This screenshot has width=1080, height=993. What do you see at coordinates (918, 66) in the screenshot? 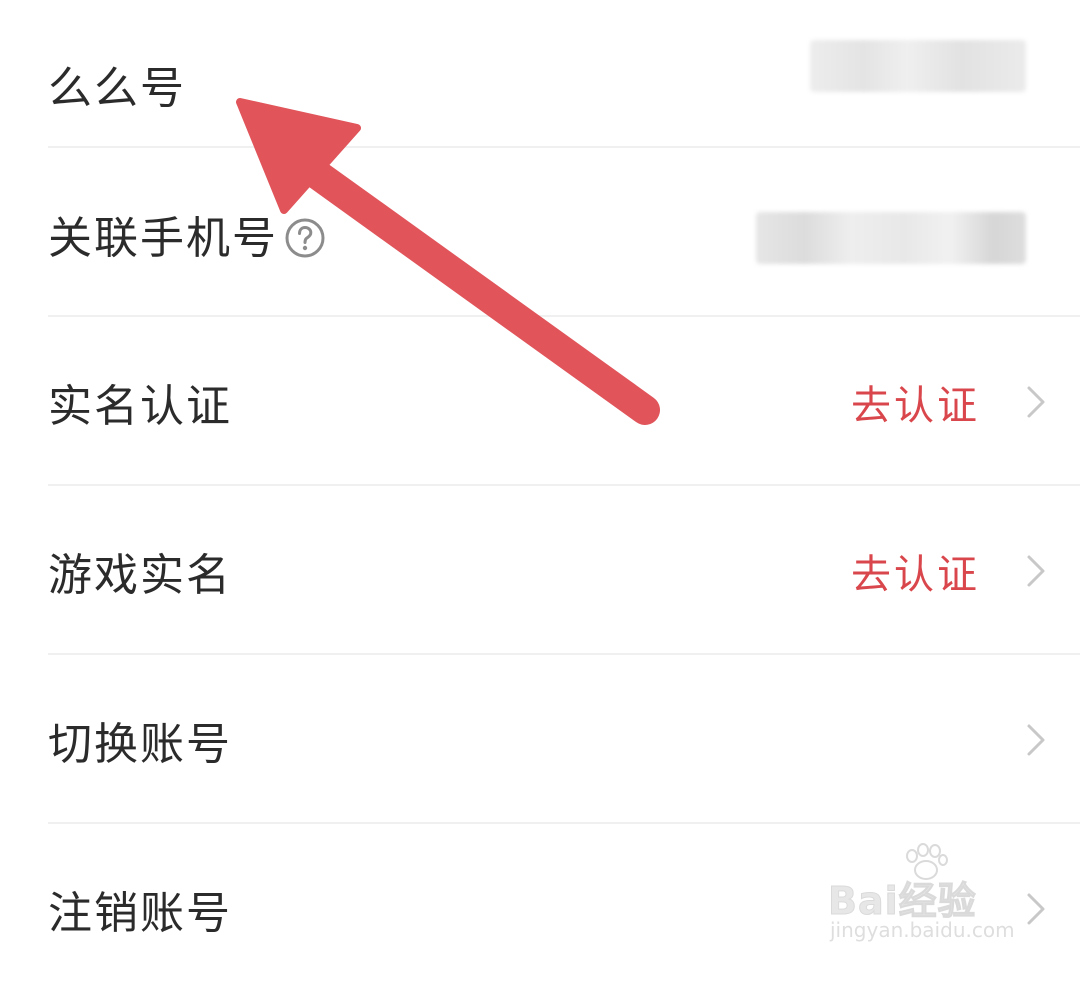
I see `memeid-value-blurred` at bounding box center [918, 66].